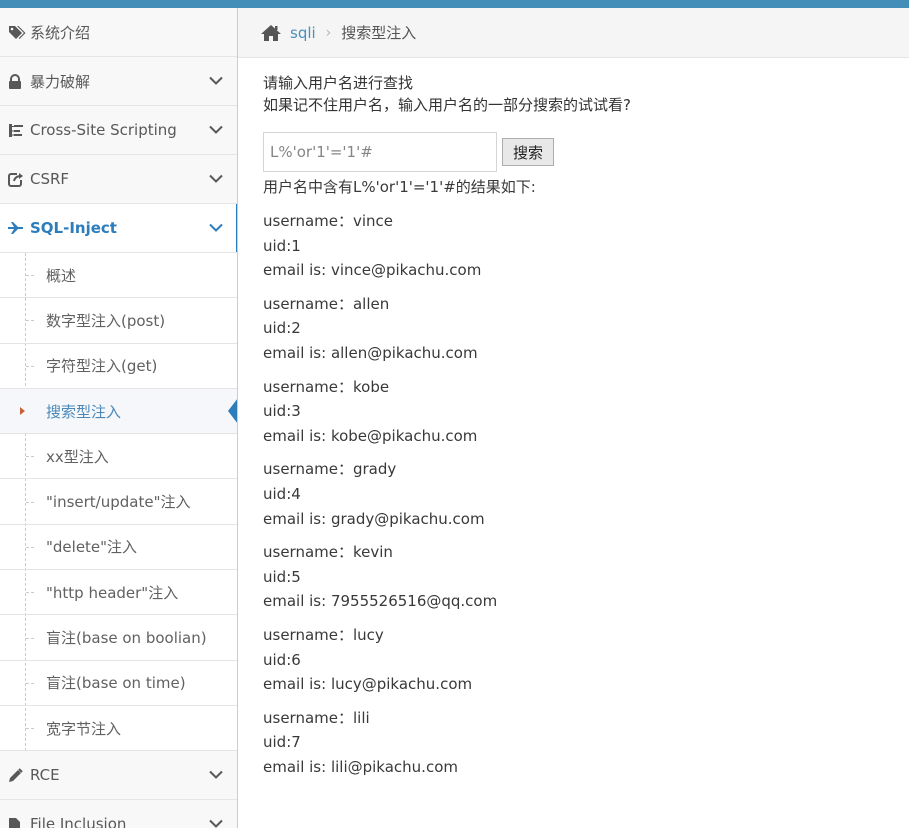 Image resolution: width=909 pixels, height=828 pixels. What do you see at coordinates (60, 81) in the screenshot?
I see `sidebar-item-label: 暴力破解` at bounding box center [60, 81].